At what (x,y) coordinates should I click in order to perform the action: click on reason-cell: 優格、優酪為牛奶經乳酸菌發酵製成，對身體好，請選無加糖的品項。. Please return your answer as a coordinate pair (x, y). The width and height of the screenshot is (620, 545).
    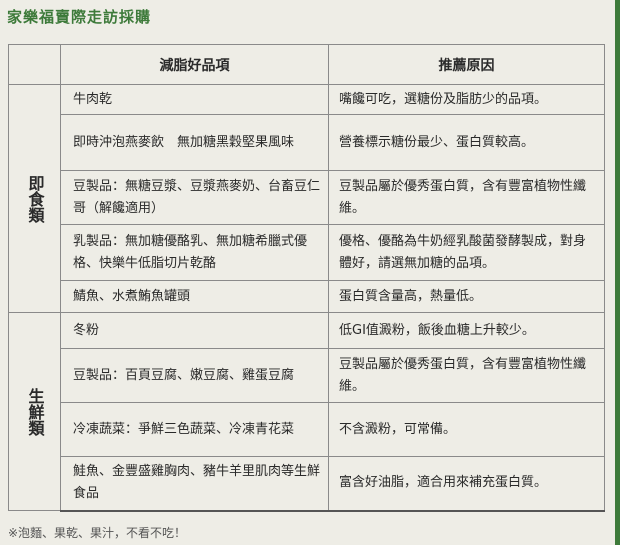
    Looking at the image, I should click on (466, 252).